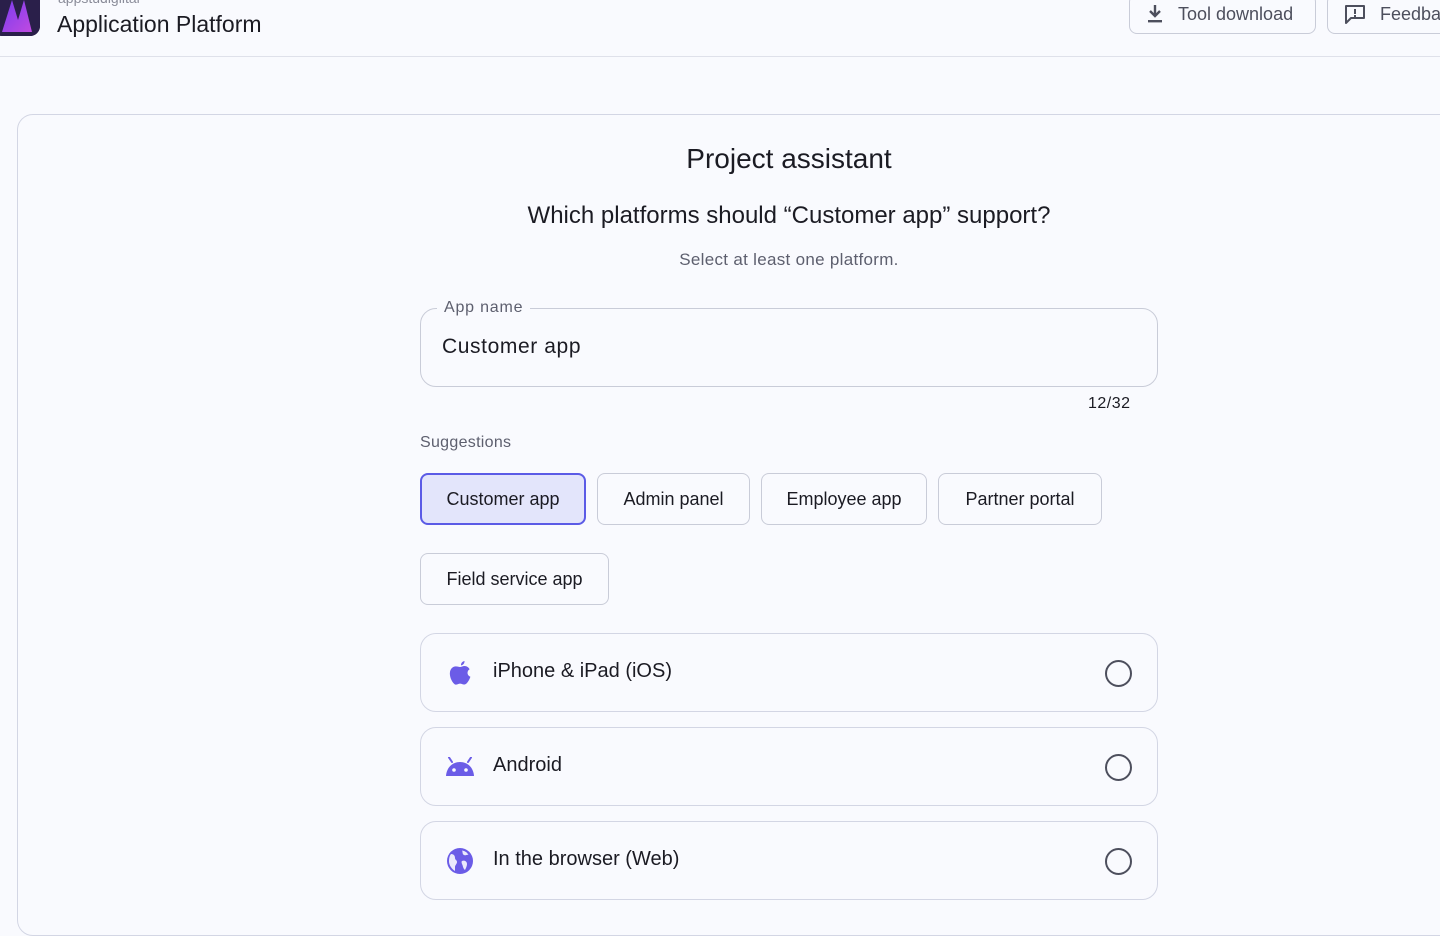 The width and height of the screenshot is (1440, 936). What do you see at coordinates (1118, 673) in the screenshot?
I see `platform-radio-ios` at bounding box center [1118, 673].